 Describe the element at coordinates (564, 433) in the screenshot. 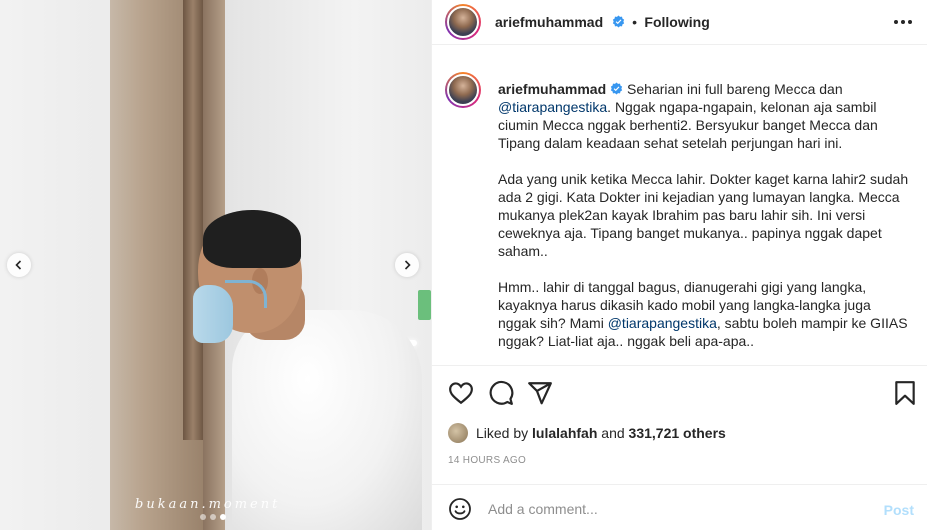

I see `liker-username: lulalahfah` at that location.